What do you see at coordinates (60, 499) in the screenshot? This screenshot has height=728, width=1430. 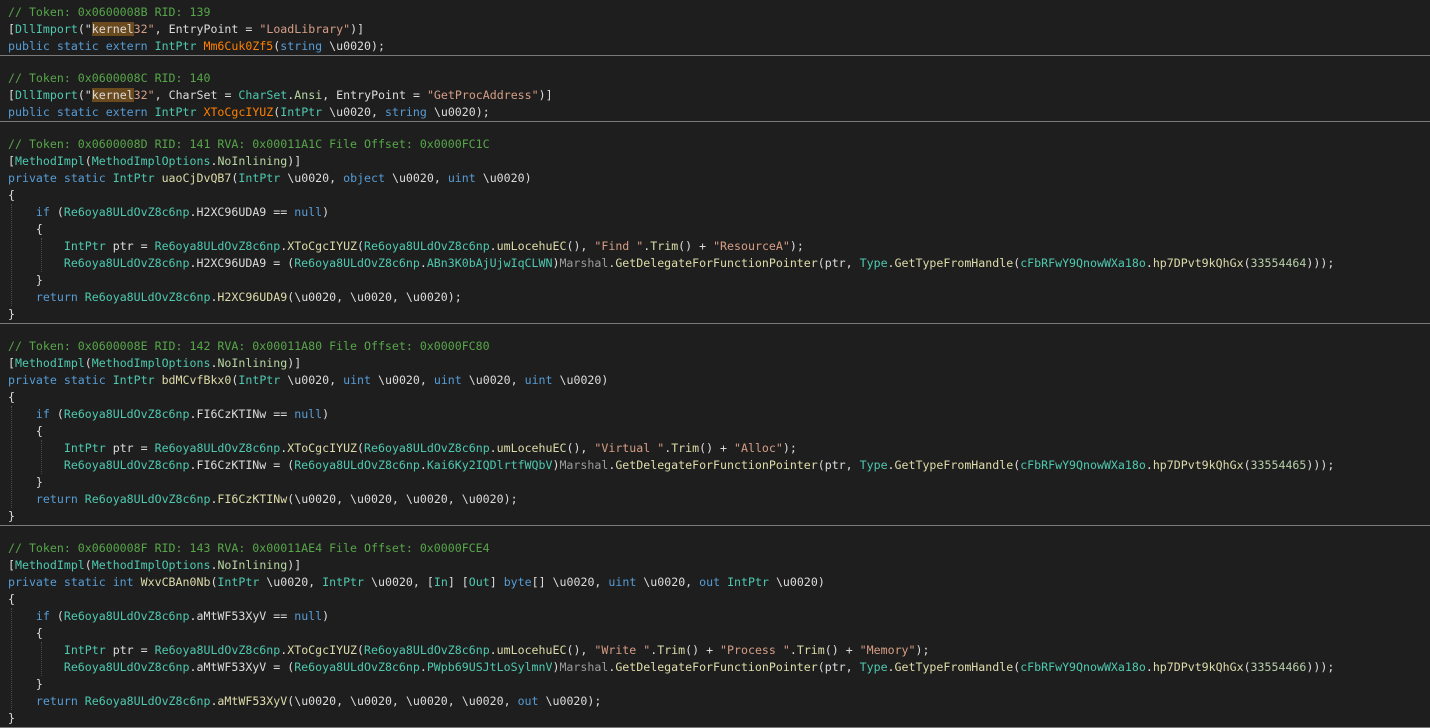 I see `code-token: return` at bounding box center [60, 499].